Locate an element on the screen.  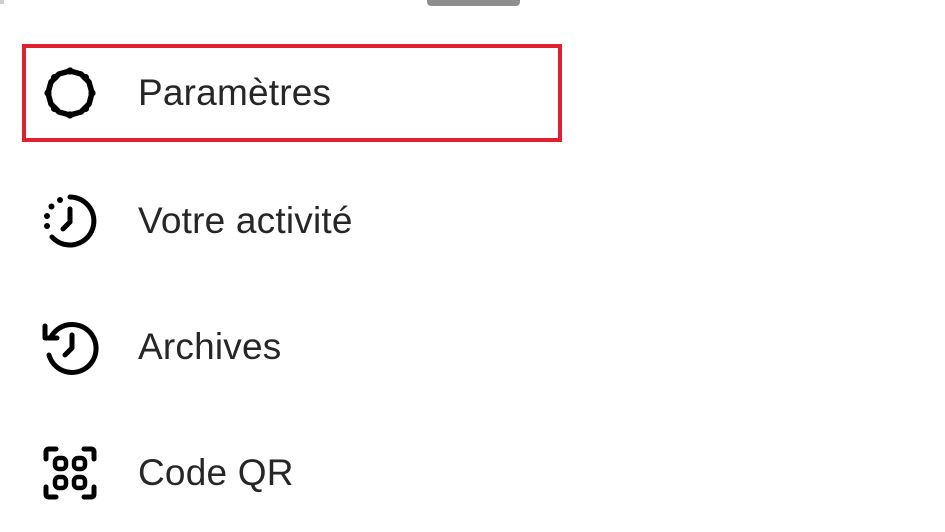
activity-clock-icon is located at coordinates (70, 221).